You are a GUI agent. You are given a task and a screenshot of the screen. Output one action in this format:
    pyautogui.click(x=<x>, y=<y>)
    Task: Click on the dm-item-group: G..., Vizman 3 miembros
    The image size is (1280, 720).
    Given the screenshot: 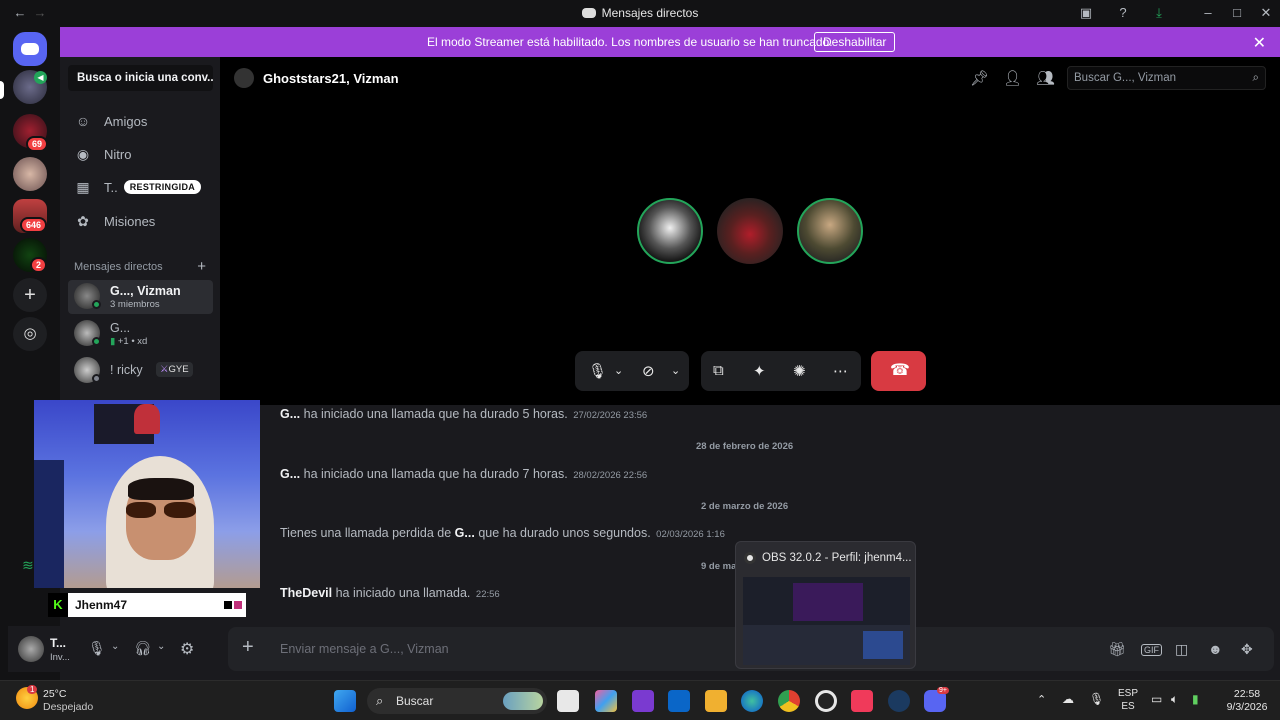 What is the action you would take?
    pyautogui.click(x=140, y=297)
    